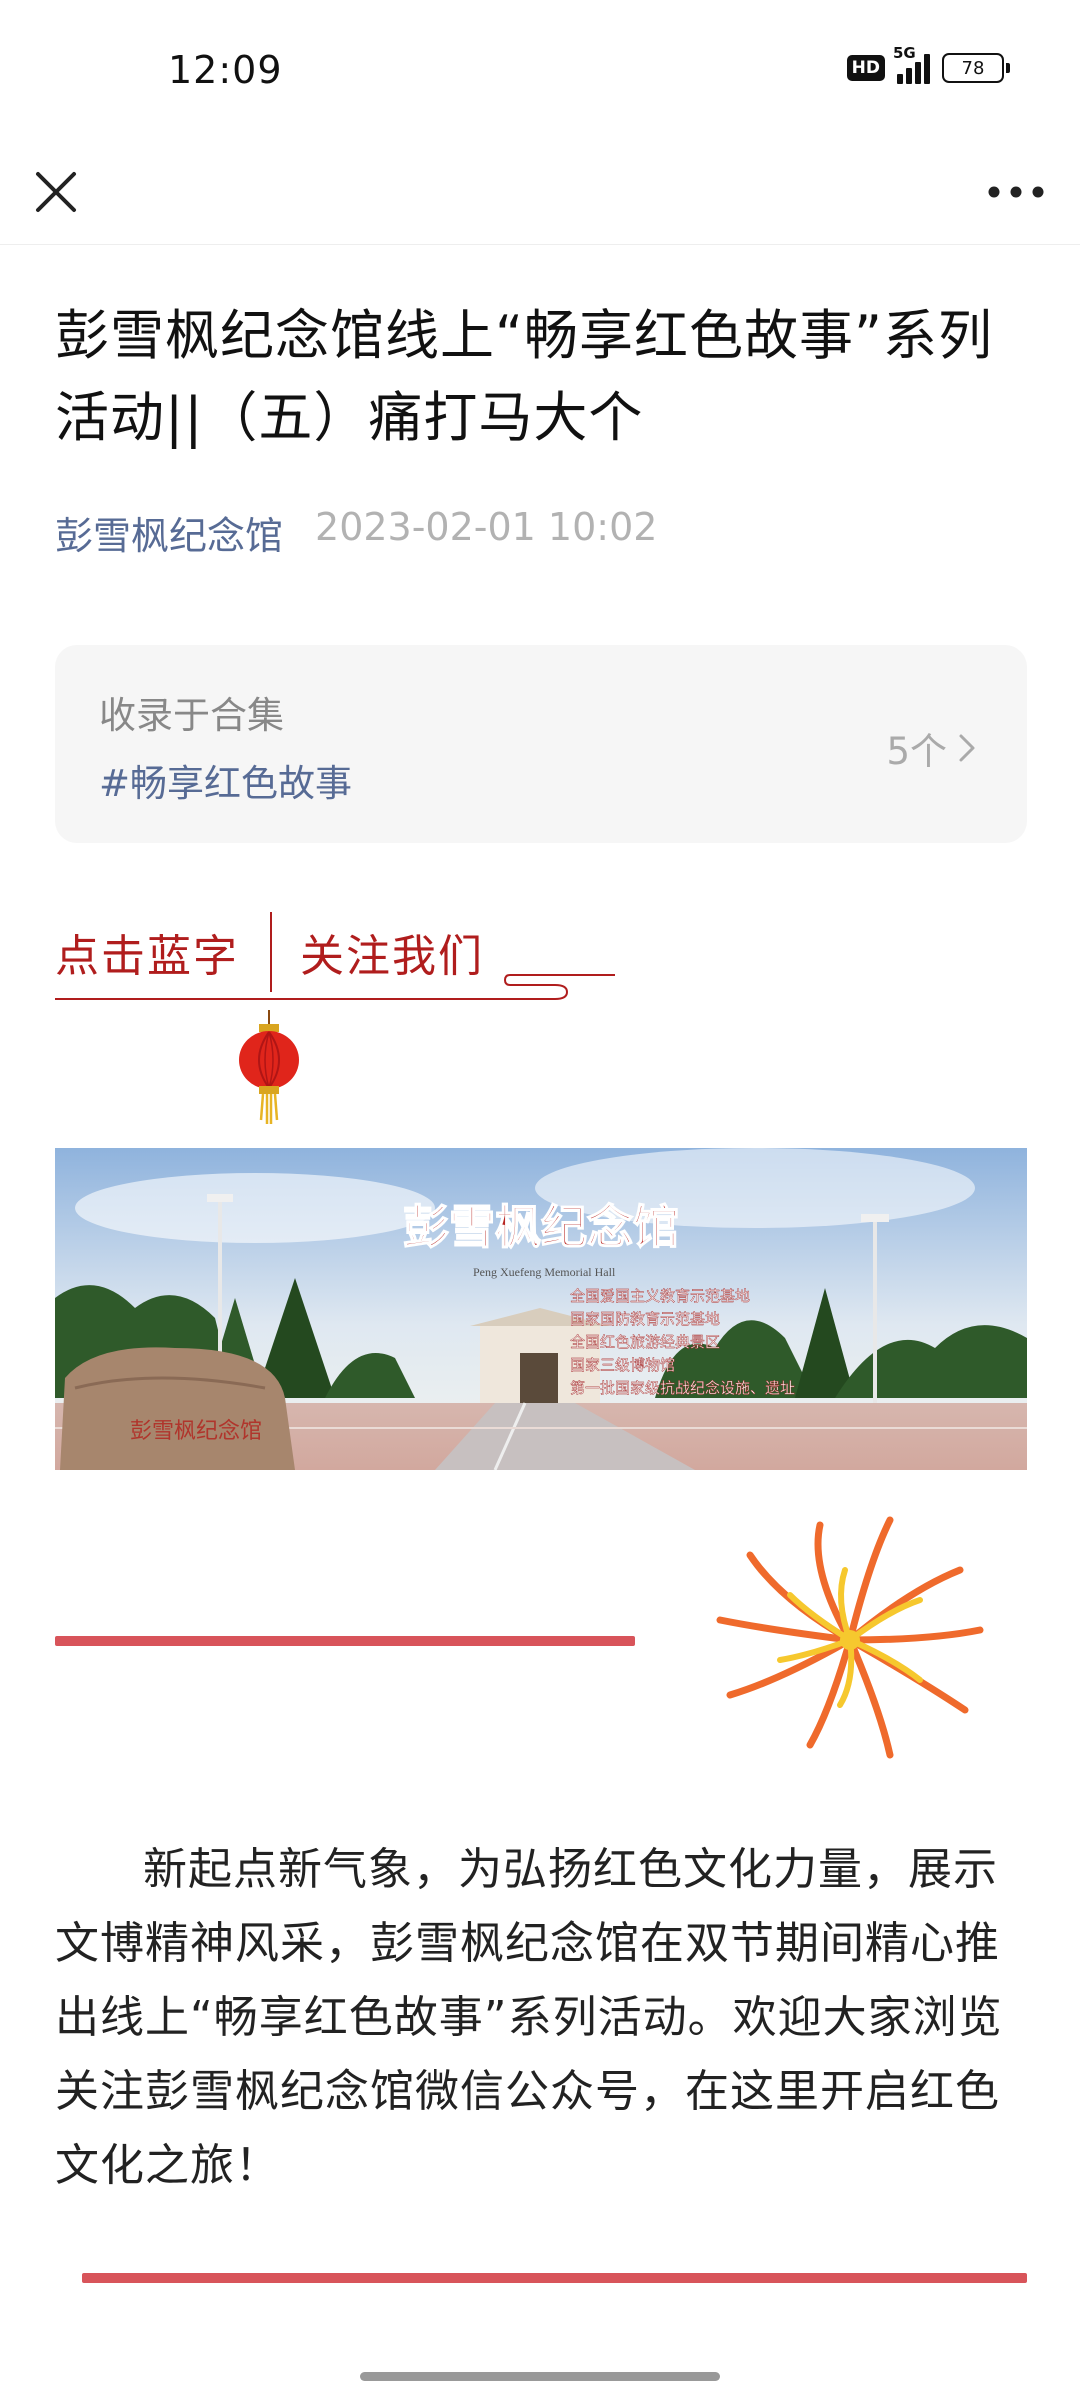 Image resolution: width=1080 pixels, height=2400 pixels. I want to click on honor-5: 第一批国家级抗战纪念设施、遗址, so click(682, 1388).